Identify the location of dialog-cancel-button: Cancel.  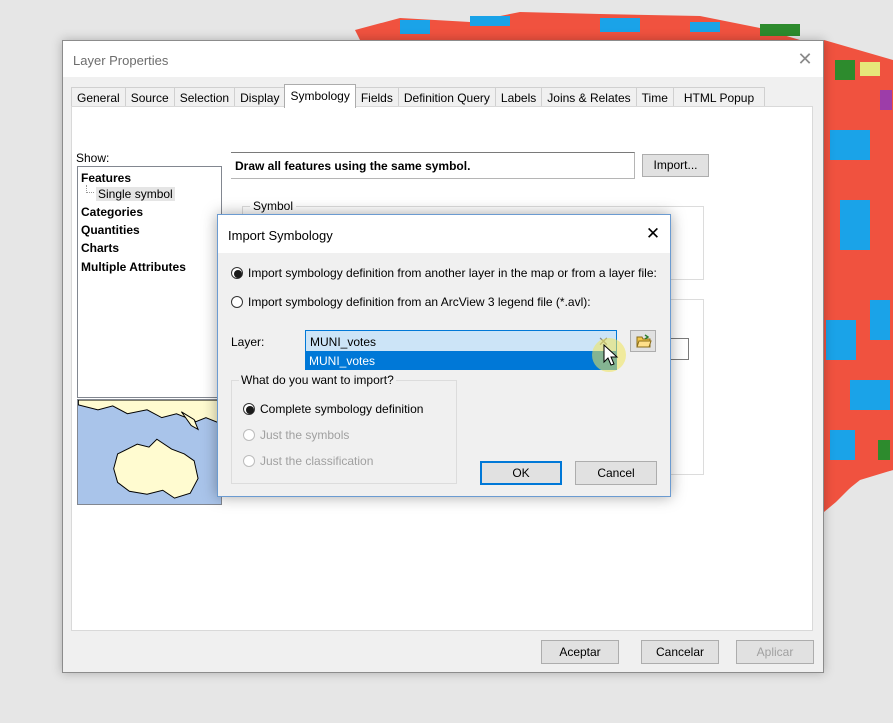
(616, 473).